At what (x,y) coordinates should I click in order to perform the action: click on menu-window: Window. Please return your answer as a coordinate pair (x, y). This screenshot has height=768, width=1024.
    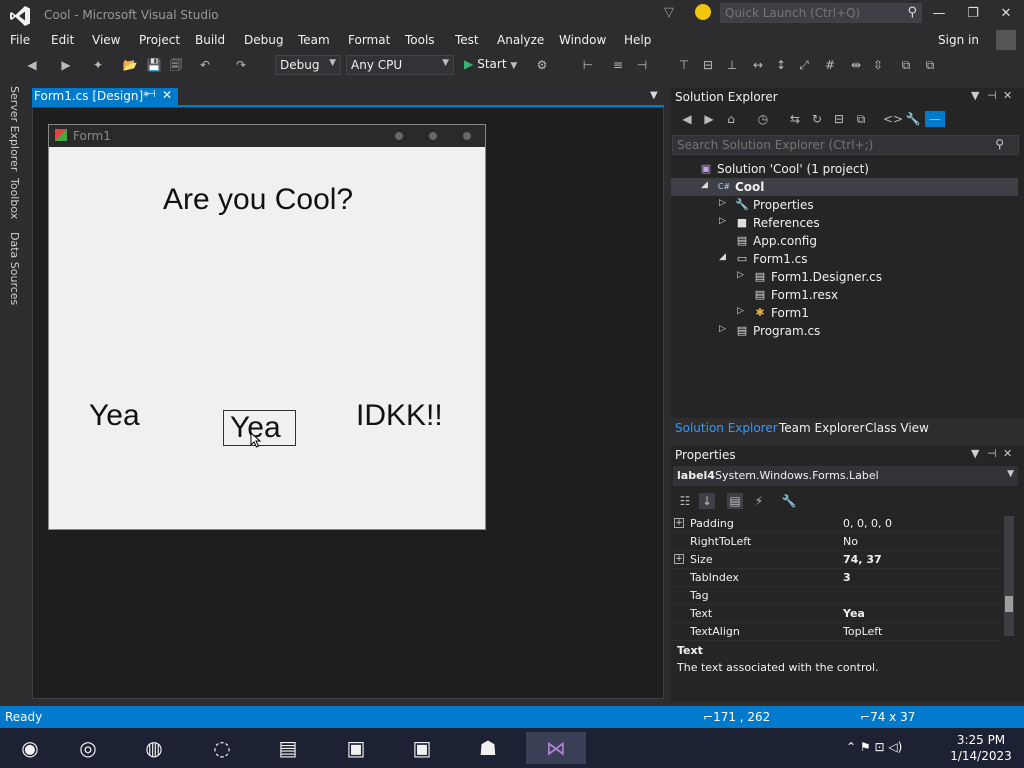
    Looking at the image, I should click on (582, 40).